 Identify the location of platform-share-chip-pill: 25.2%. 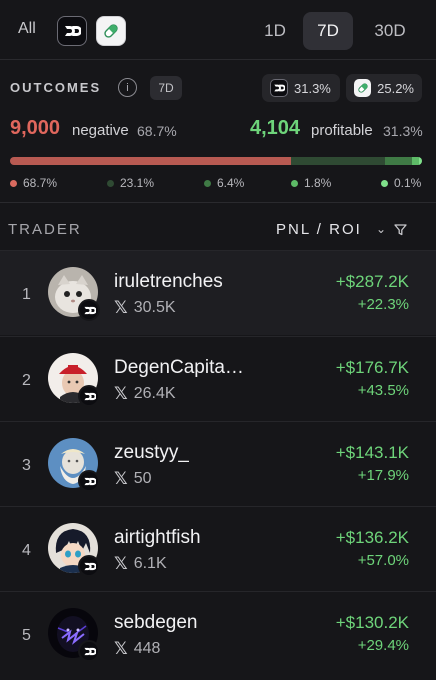
(384, 88).